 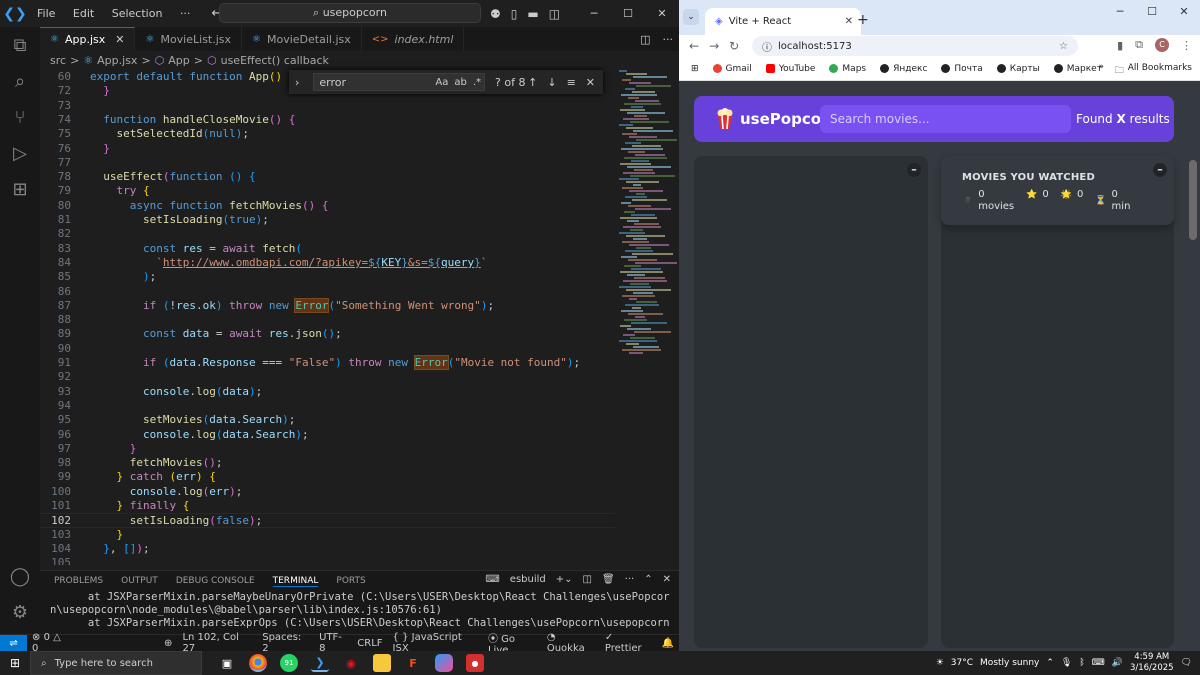 What do you see at coordinates (258, 663) in the screenshot?
I see `chrome-icon` at bounding box center [258, 663].